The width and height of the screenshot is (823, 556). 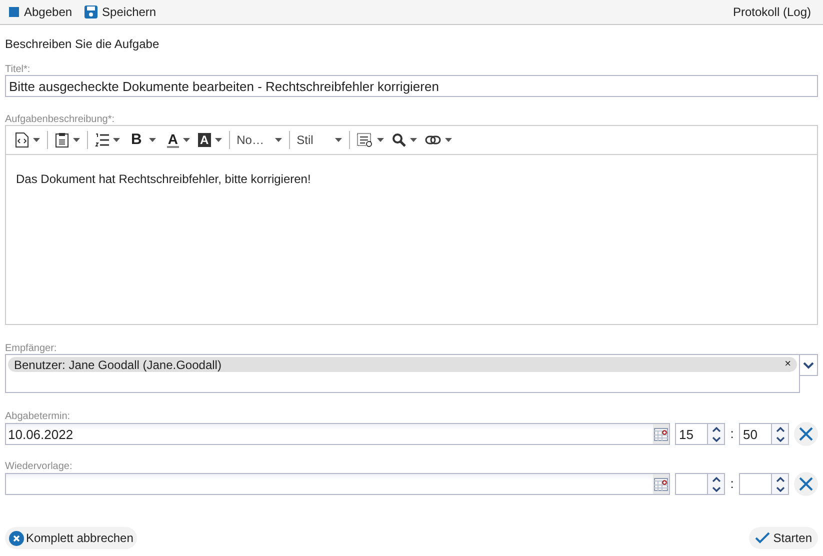 What do you see at coordinates (755, 434) in the screenshot?
I see `time-field: 50` at bounding box center [755, 434].